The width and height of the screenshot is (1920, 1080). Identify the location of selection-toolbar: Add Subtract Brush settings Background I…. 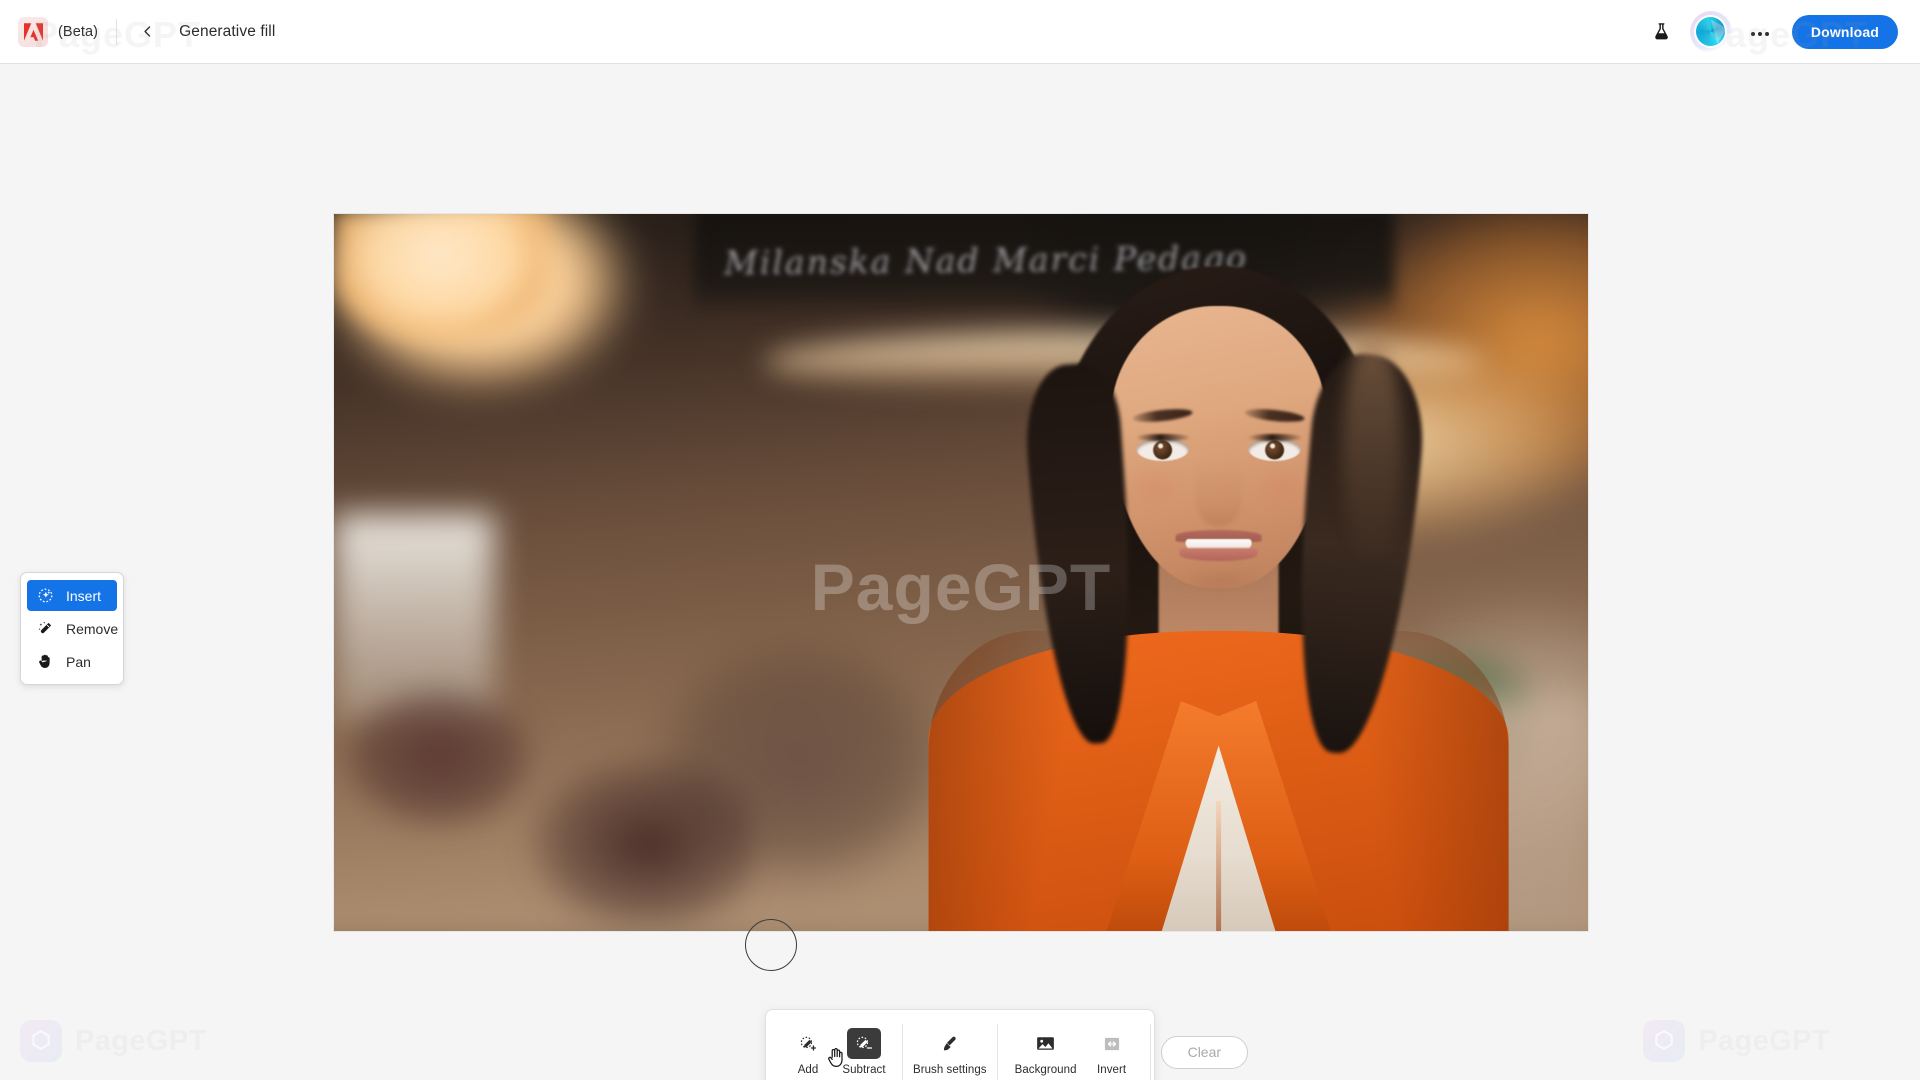
(1007, 1044).